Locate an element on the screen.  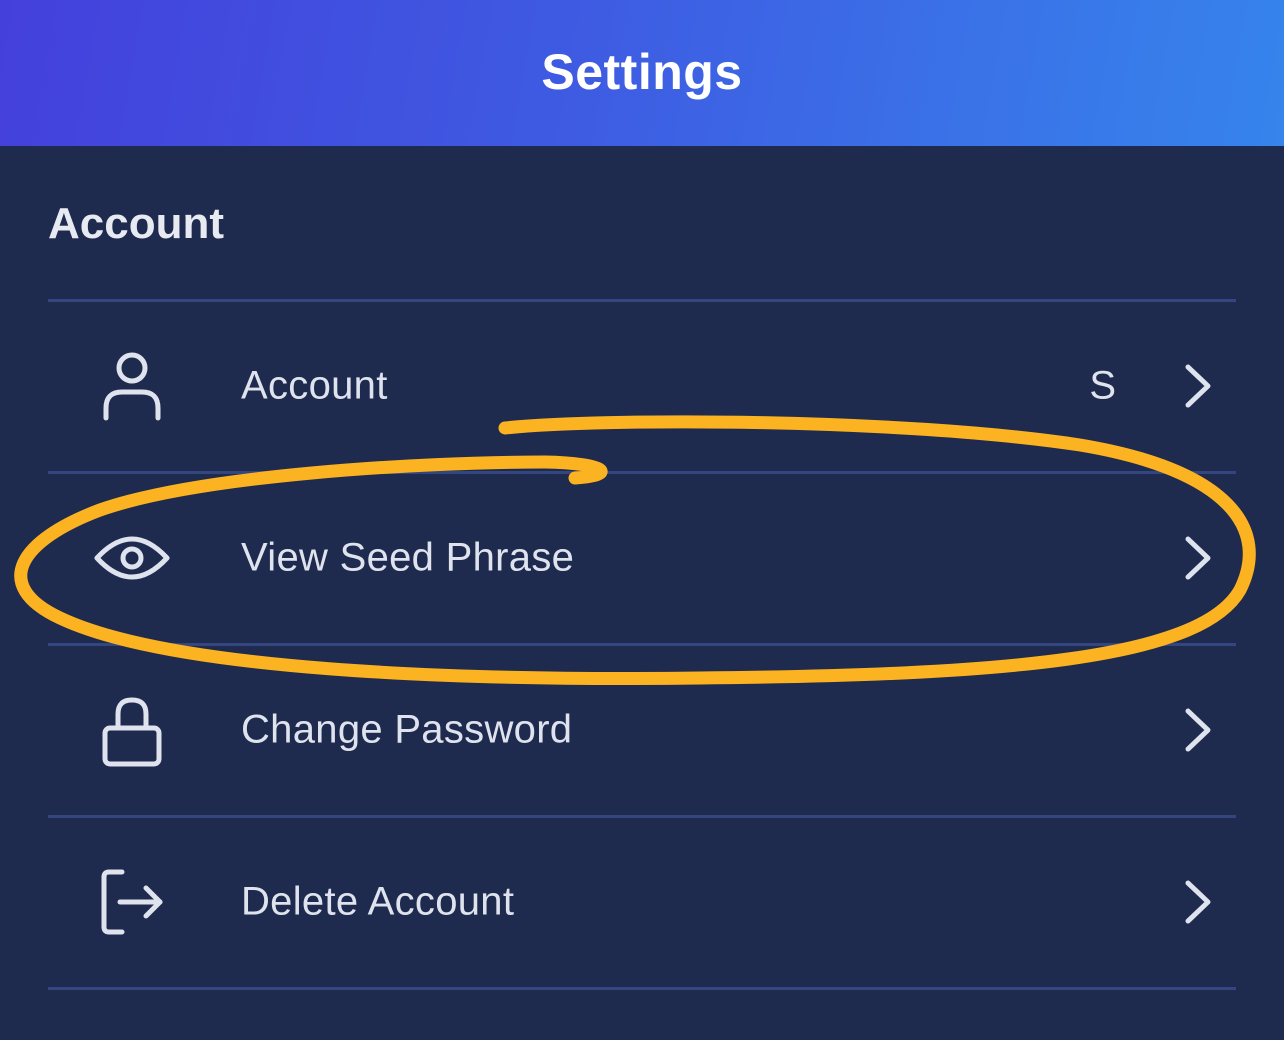
user-icon is located at coordinates (132, 386).